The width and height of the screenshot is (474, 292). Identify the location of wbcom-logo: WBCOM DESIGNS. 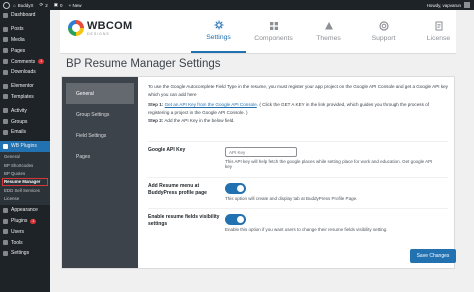
(100, 28).